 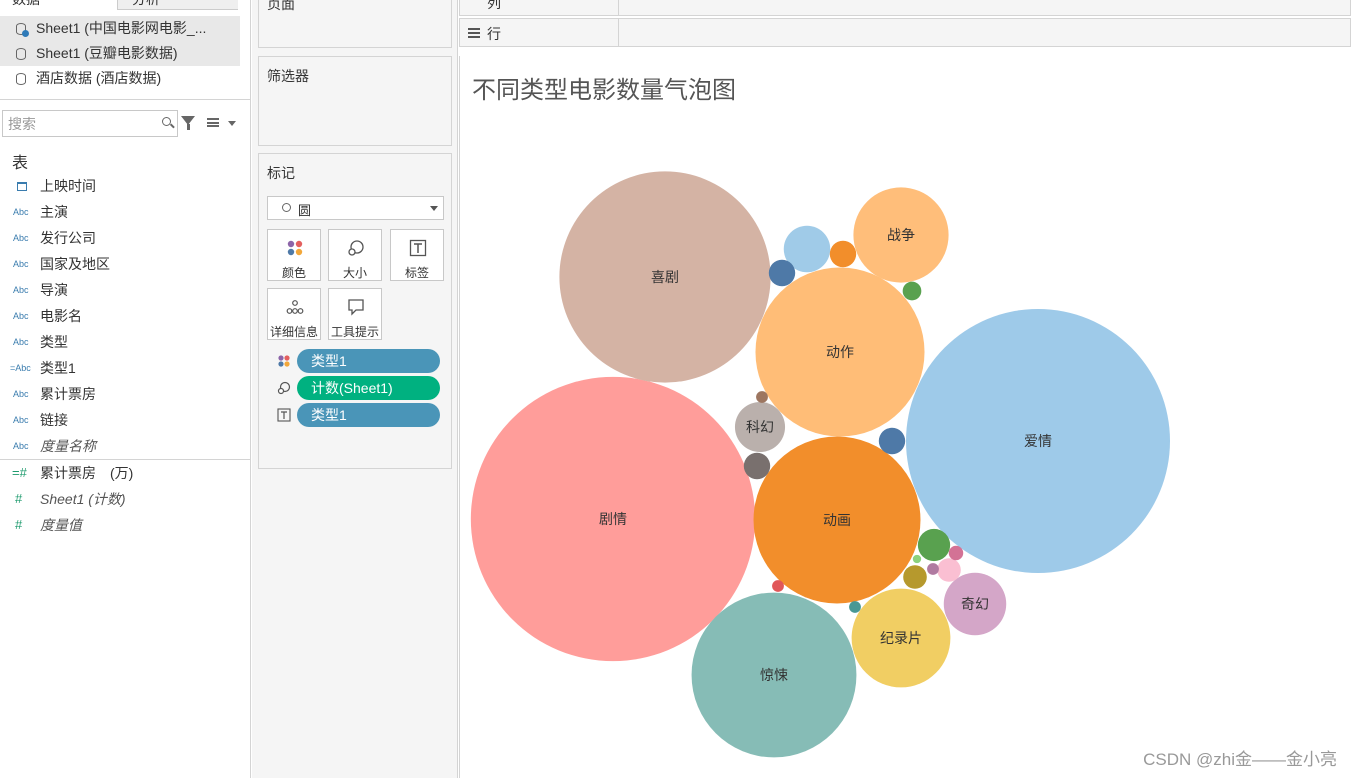 What do you see at coordinates (75, 264) in the screenshot?
I see `field-name: 国家及地区` at bounding box center [75, 264].